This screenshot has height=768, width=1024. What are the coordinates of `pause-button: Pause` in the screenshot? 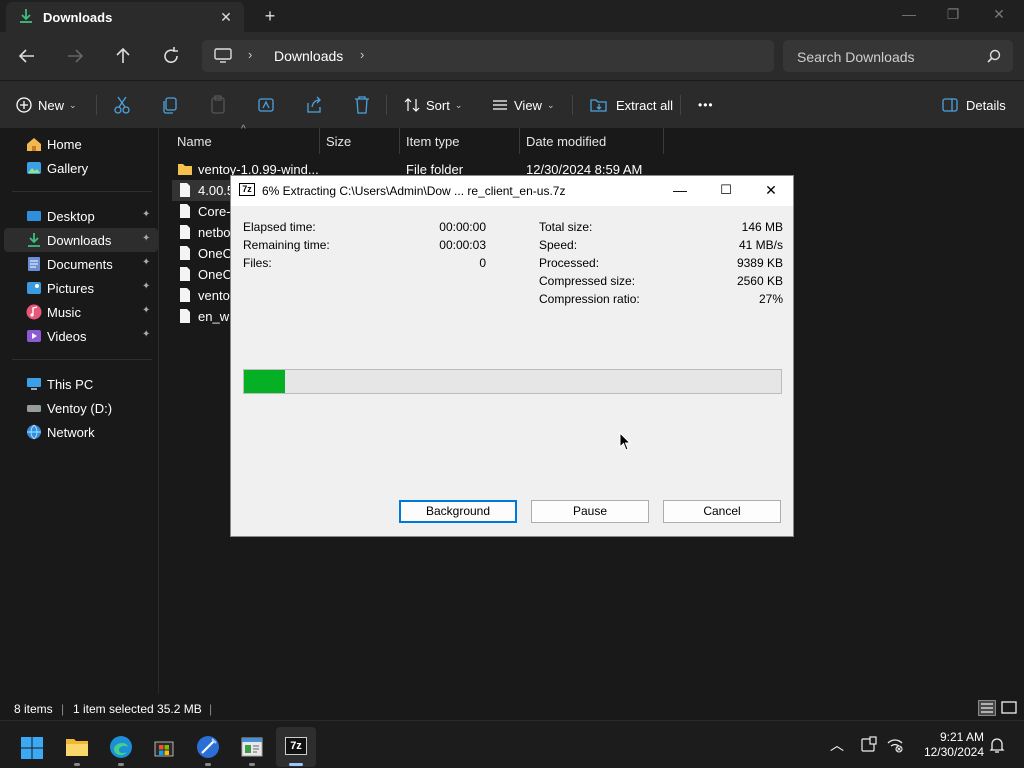 It's located at (590, 511).